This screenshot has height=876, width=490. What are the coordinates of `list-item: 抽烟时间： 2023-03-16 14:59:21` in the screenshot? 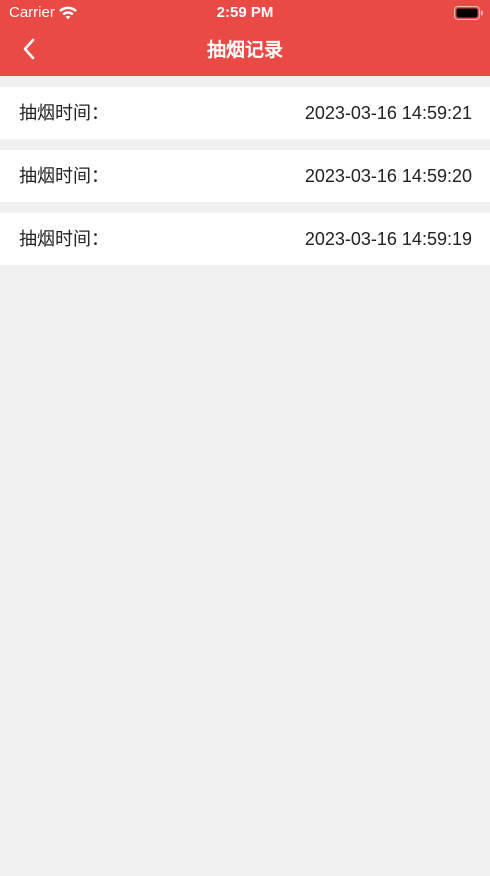 It's located at (245, 113).